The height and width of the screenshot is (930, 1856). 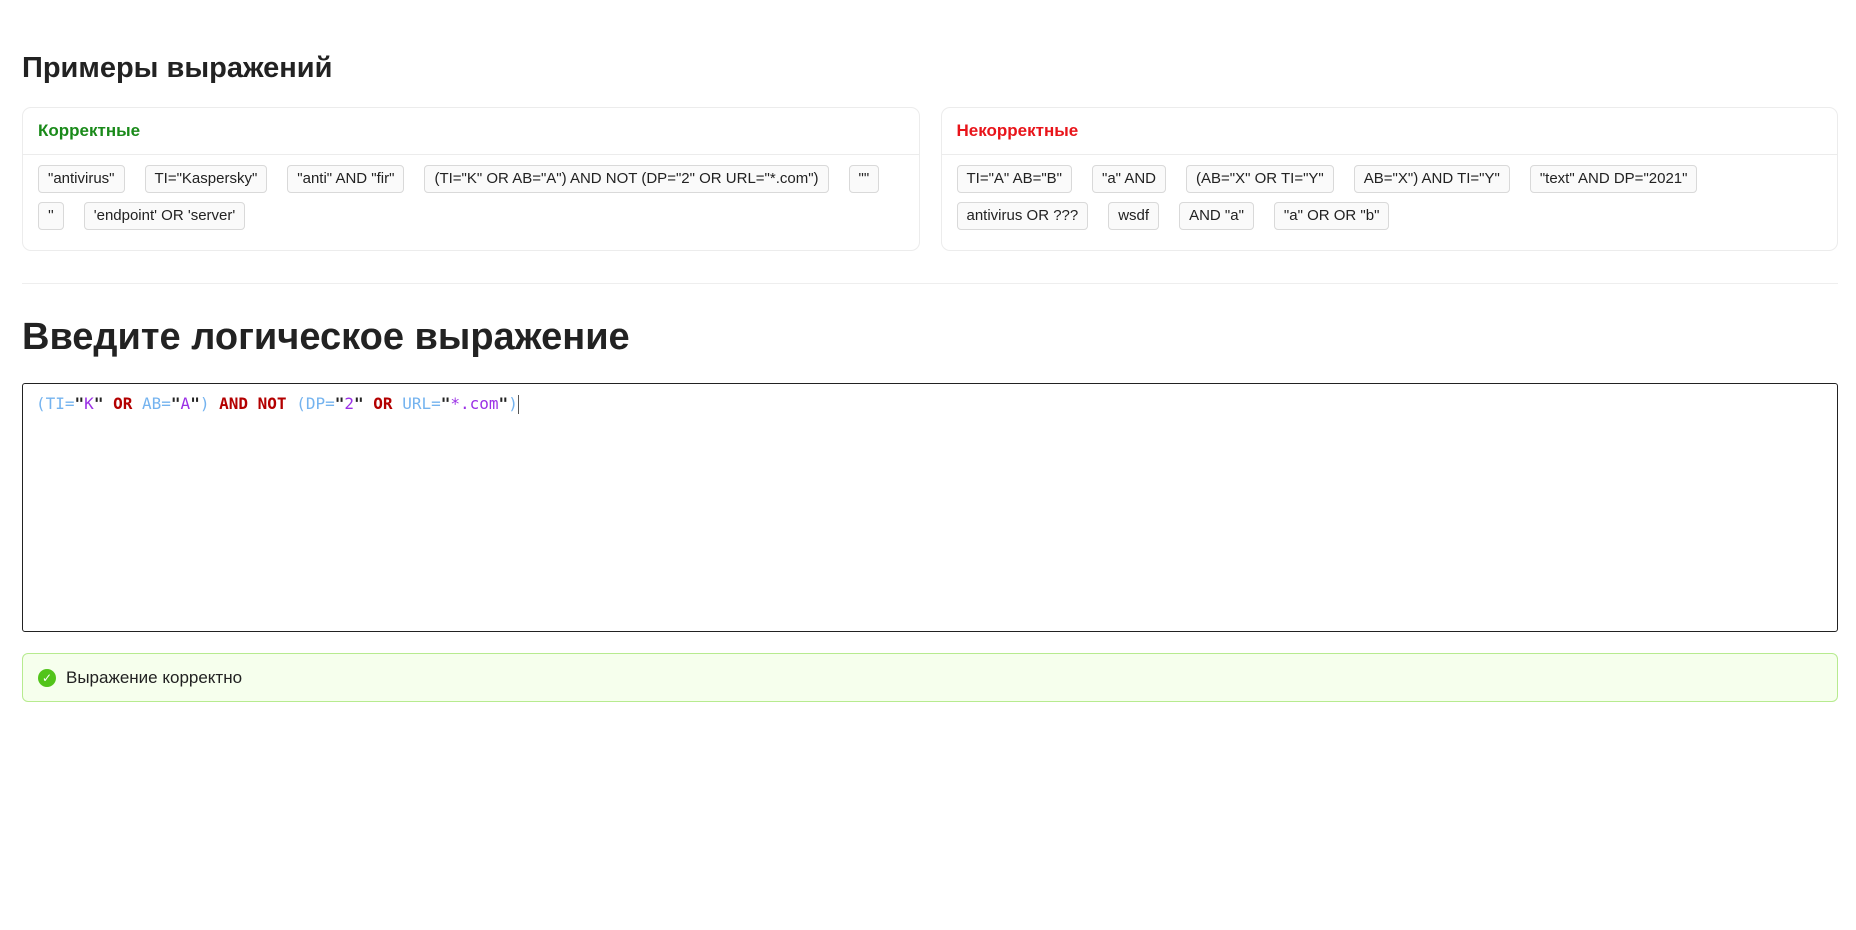 I want to click on token: ), so click(x=513, y=403).